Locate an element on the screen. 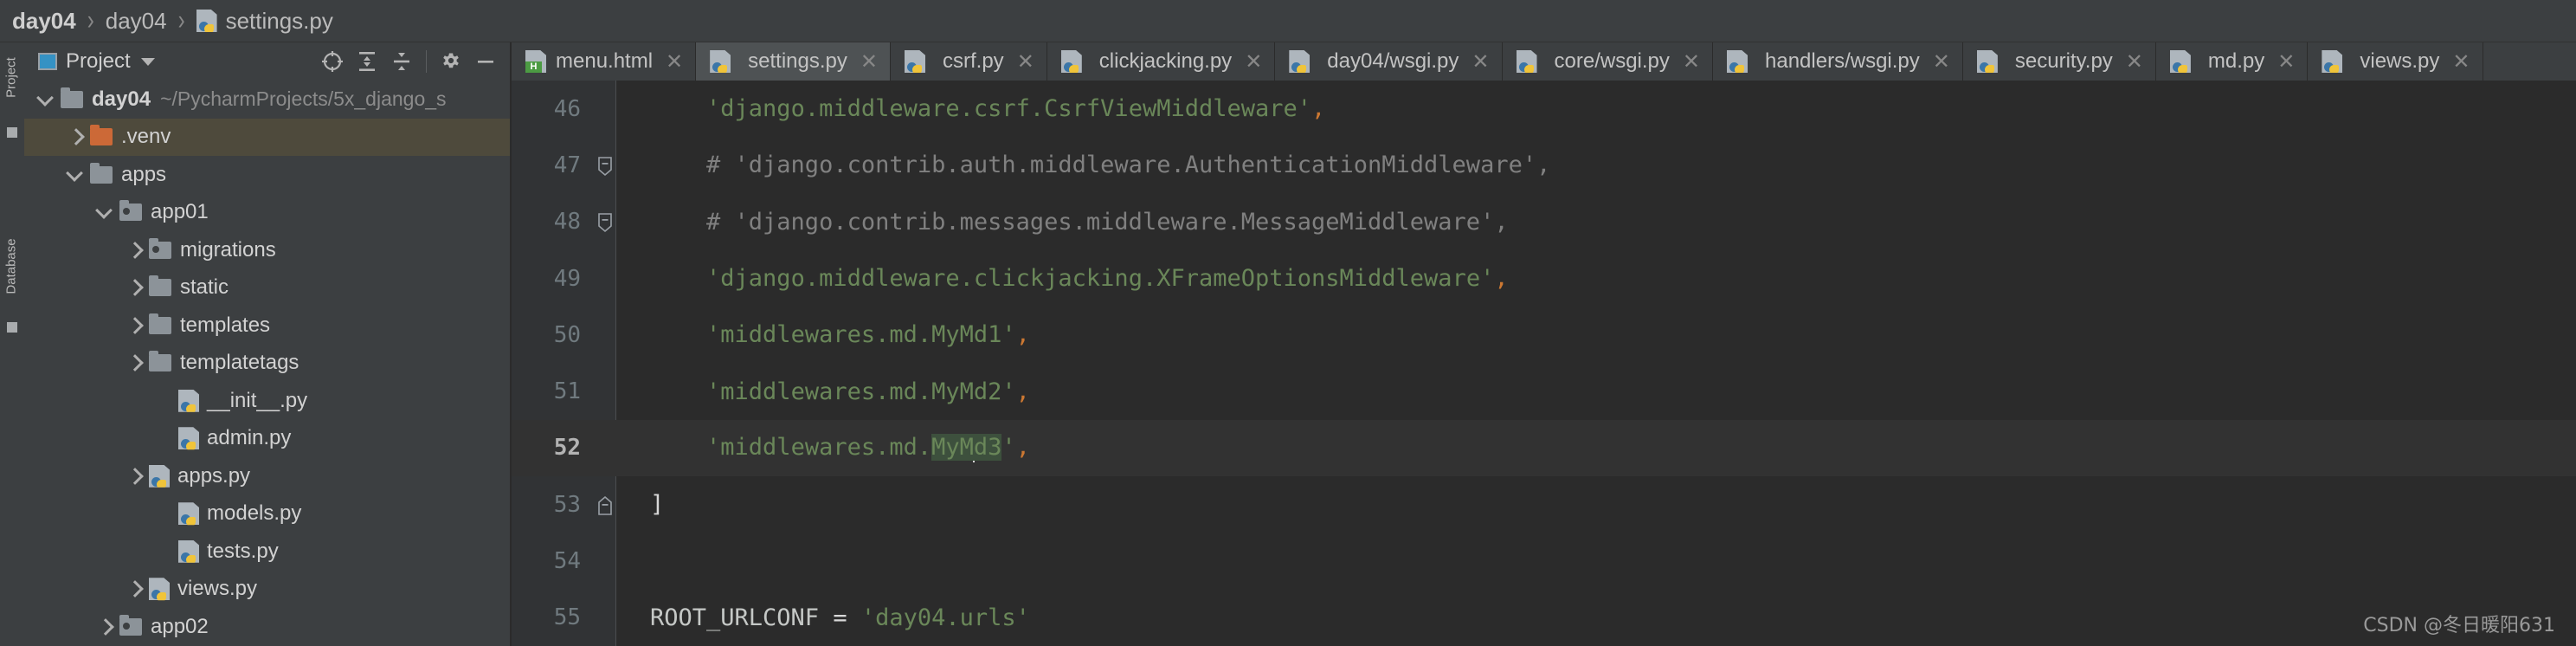 Image resolution: width=2576 pixels, height=646 pixels. code-line: 51 'middlewares.md.MyMd2', is located at coordinates (1544, 391).